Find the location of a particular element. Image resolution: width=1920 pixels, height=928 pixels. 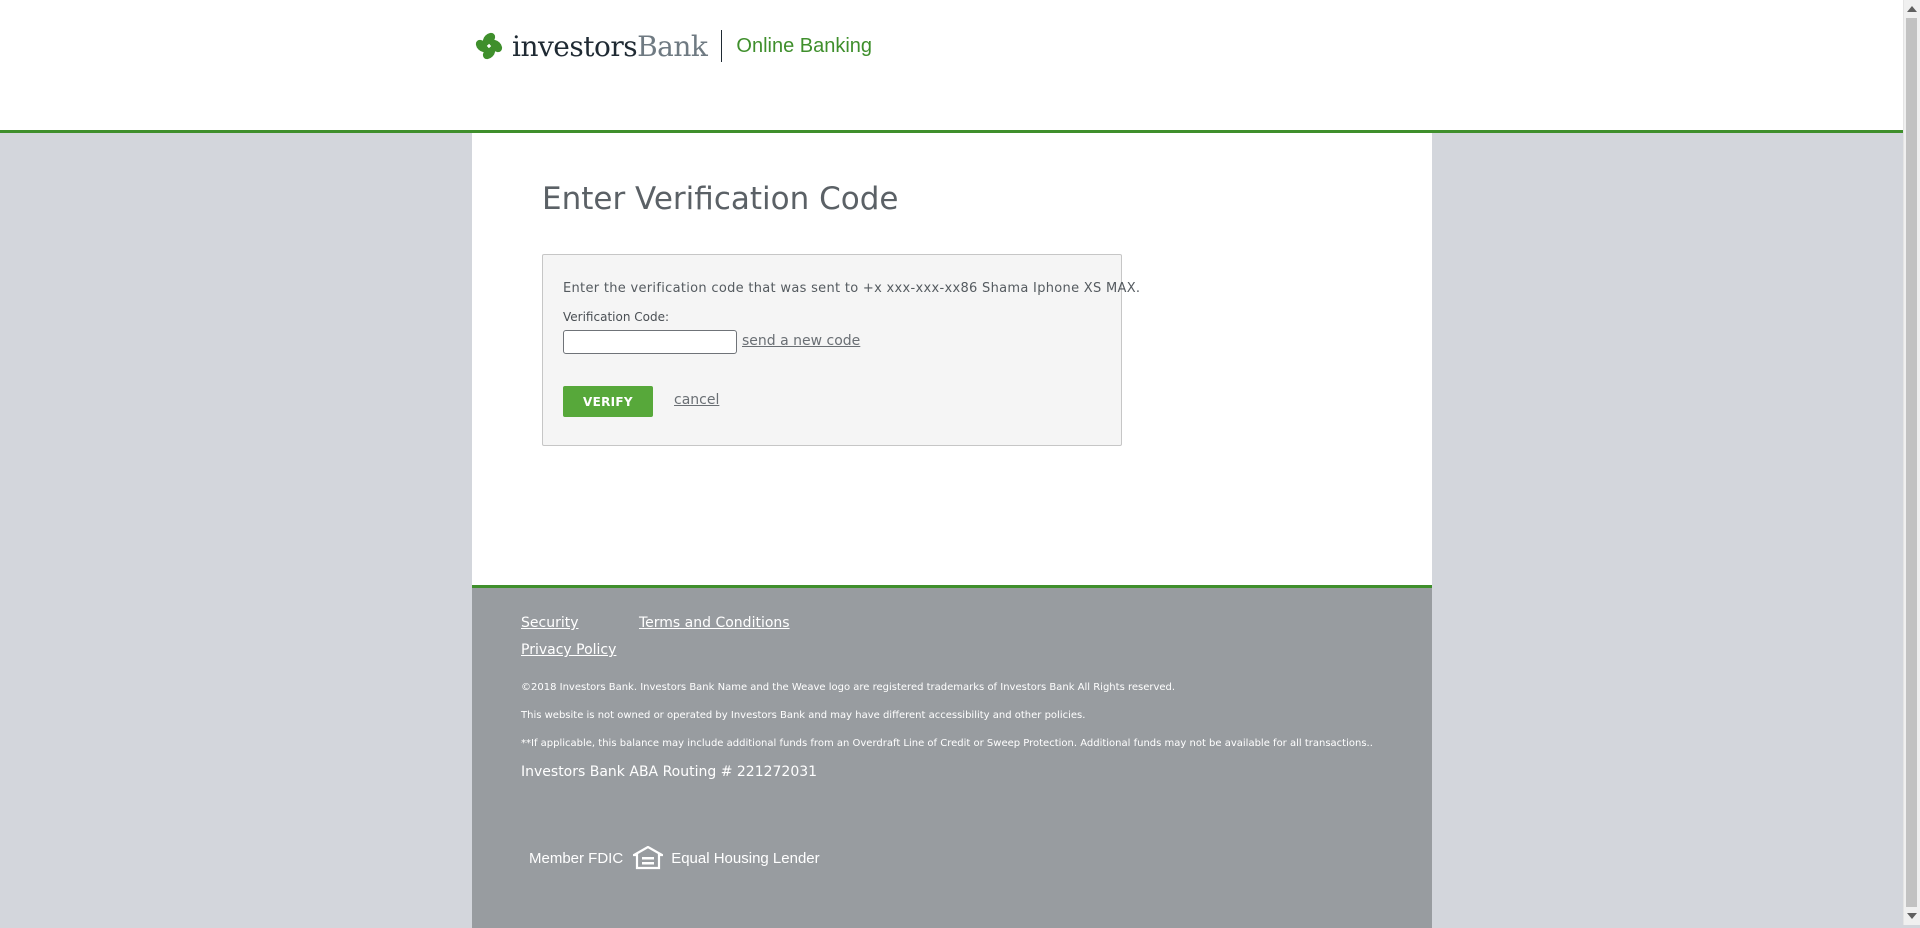

scroll-up-icon is located at coordinates (1912, 9).